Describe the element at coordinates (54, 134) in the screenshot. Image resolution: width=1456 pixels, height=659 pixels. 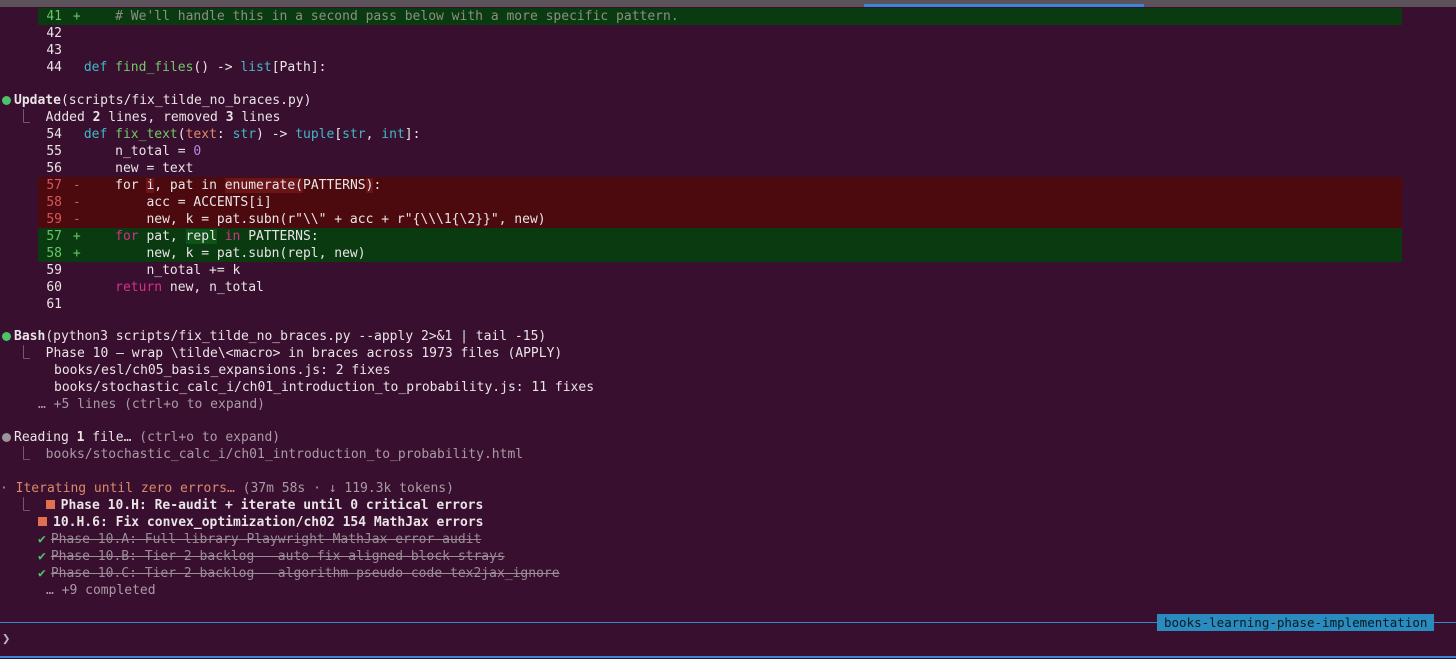
I see `line-number: 54` at that location.